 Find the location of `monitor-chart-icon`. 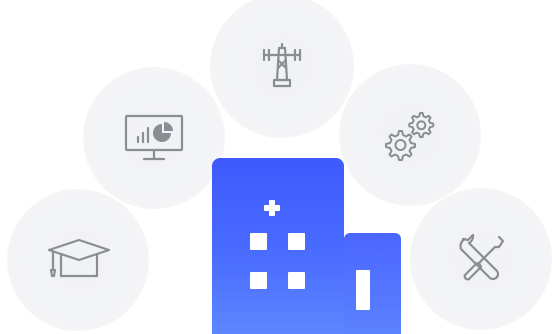

monitor-chart-icon is located at coordinates (154, 137).